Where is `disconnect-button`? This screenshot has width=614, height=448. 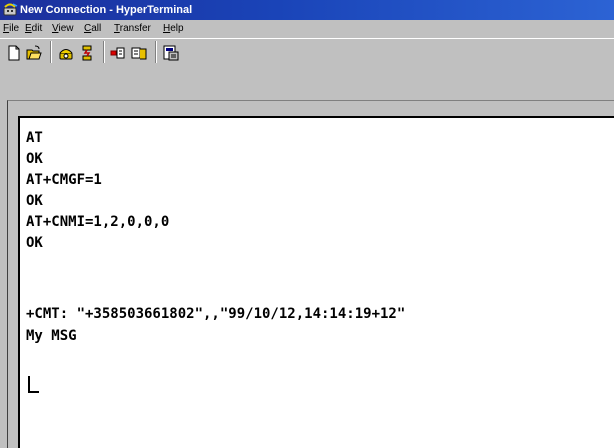
disconnect-button is located at coordinates (87, 53).